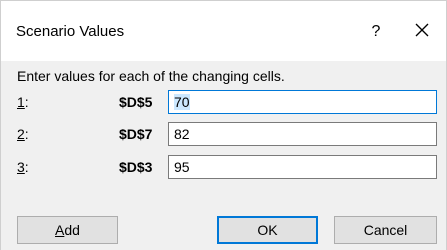  Describe the element at coordinates (136, 167) in the screenshot. I see `row-3-cell-reference: $D$3` at that location.